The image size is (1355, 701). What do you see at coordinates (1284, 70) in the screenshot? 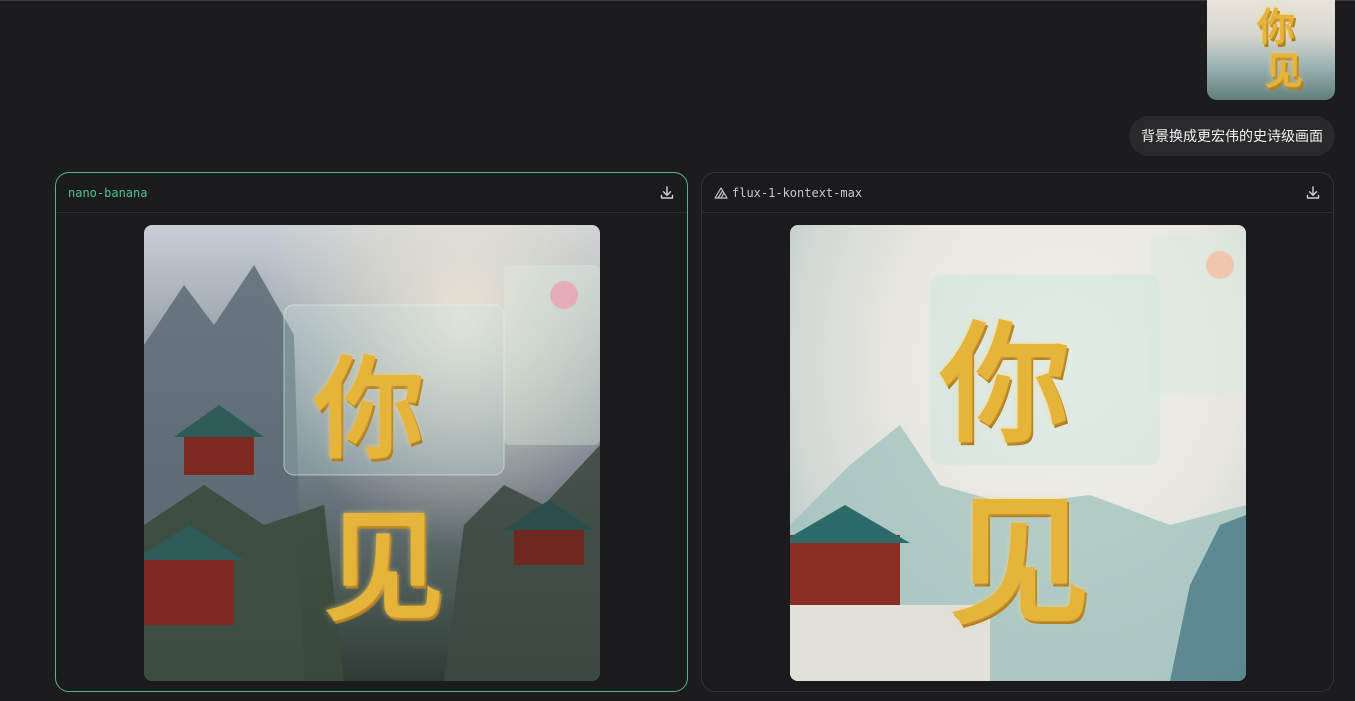
I see `thumbnail-glyph: 见` at bounding box center [1284, 70].